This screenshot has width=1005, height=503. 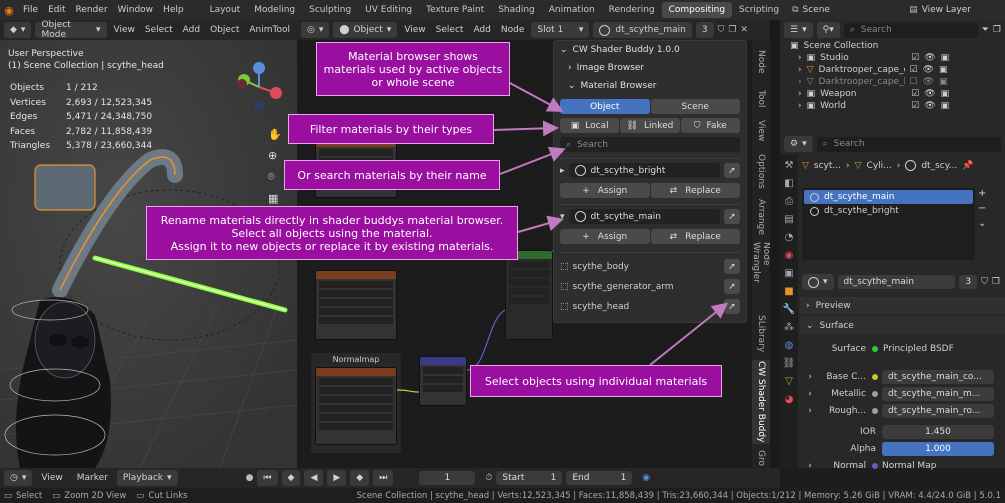 What do you see at coordinates (388, 10) in the screenshot?
I see `tab-uv-editing: UV Editing` at bounding box center [388, 10].